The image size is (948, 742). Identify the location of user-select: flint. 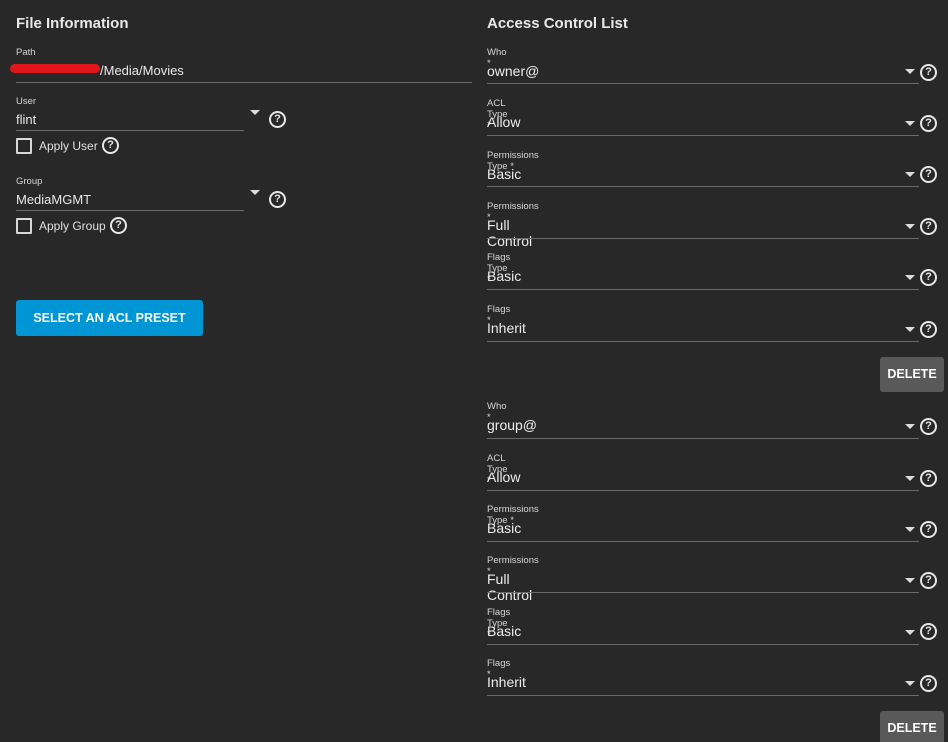
(26, 119).